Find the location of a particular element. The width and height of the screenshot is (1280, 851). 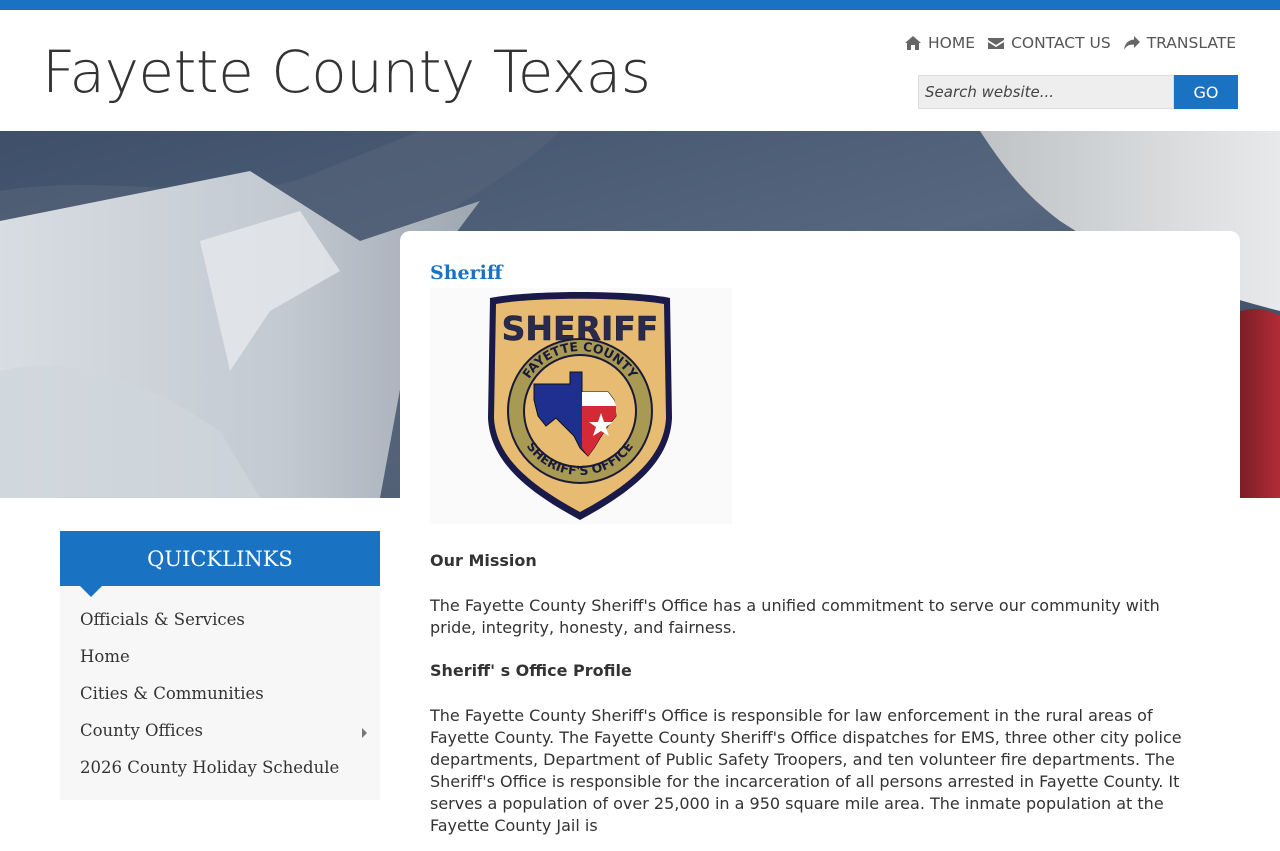

nav-contact-link: CONTACT US is located at coordinates (1049, 43).